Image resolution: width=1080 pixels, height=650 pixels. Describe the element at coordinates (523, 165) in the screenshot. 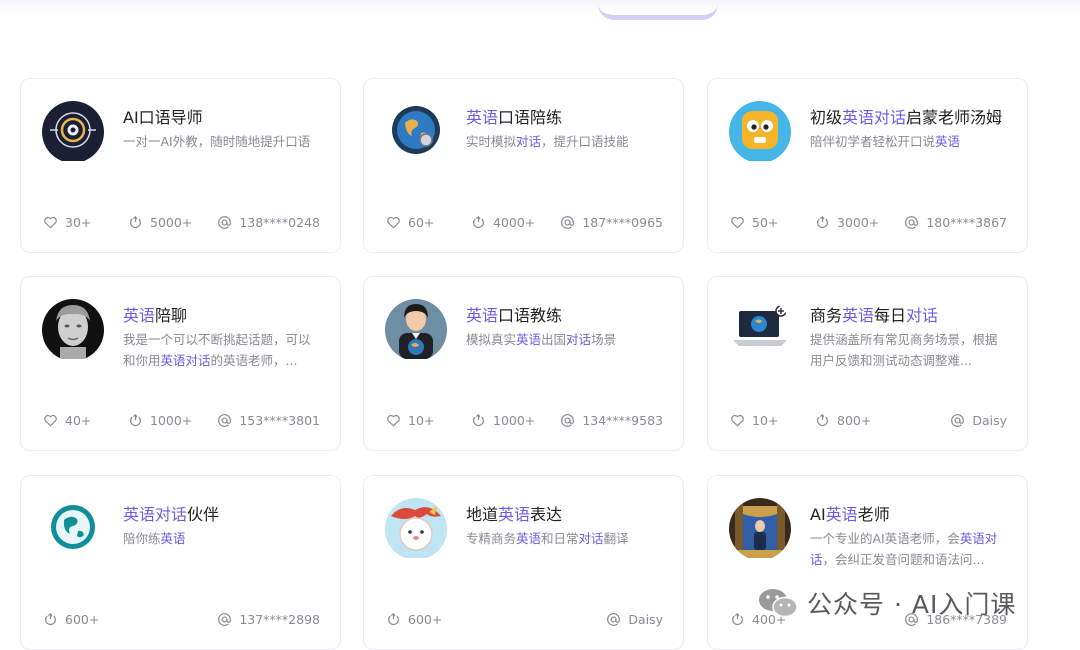

I see `agent-card: 英语口语陪练 实时模拟对话，提升口语技能 60+ 4000+ 187****0965` at that location.